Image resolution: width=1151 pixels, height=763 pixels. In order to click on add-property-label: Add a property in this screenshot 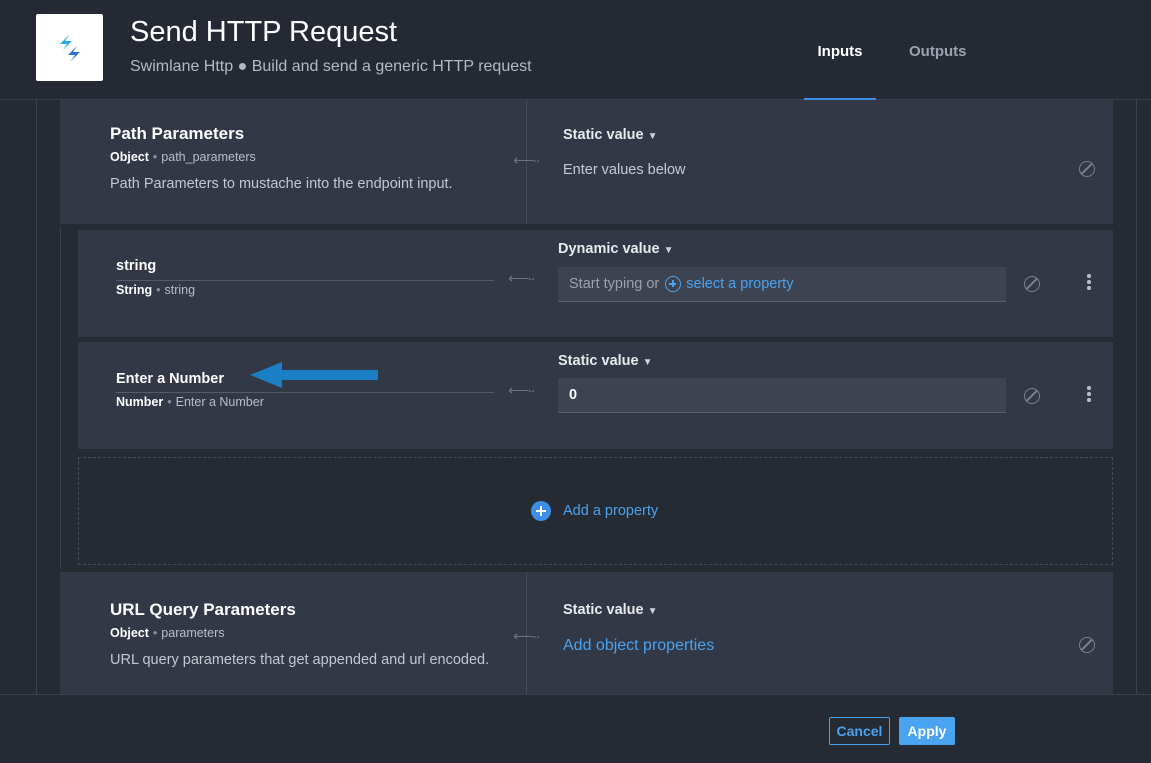, I will do `click(611, 511)`.